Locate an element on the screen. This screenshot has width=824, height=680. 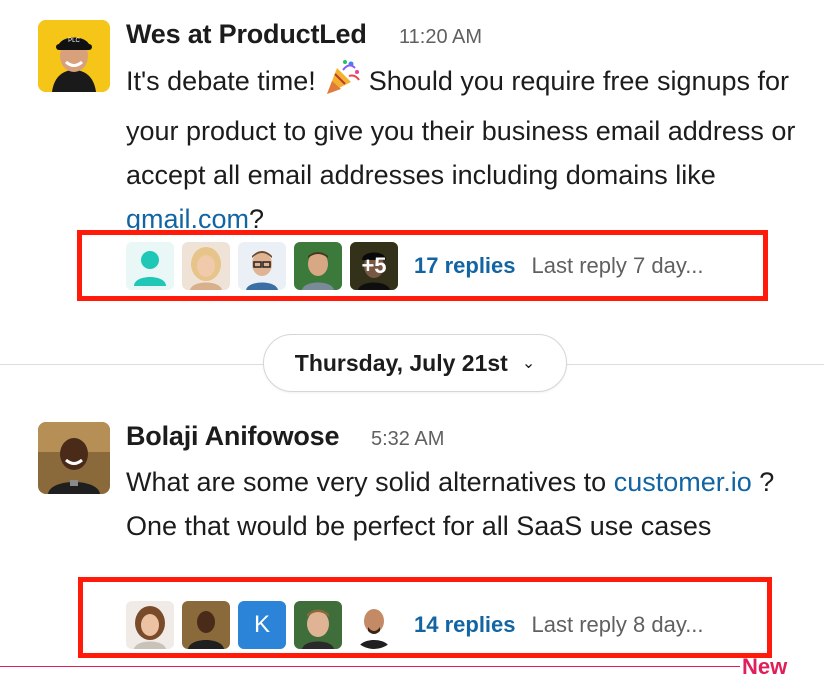
date-divider-button: Thursday, July 21st ⌄ is located at coordinates (415, 363).